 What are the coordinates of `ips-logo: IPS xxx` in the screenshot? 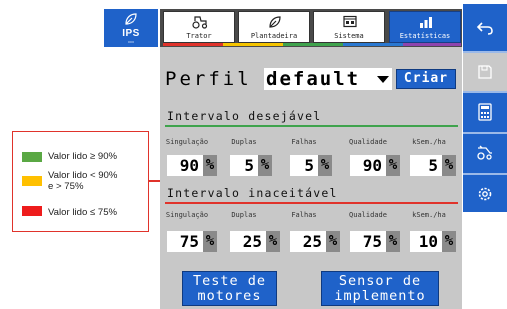 It's located at (131, 28).